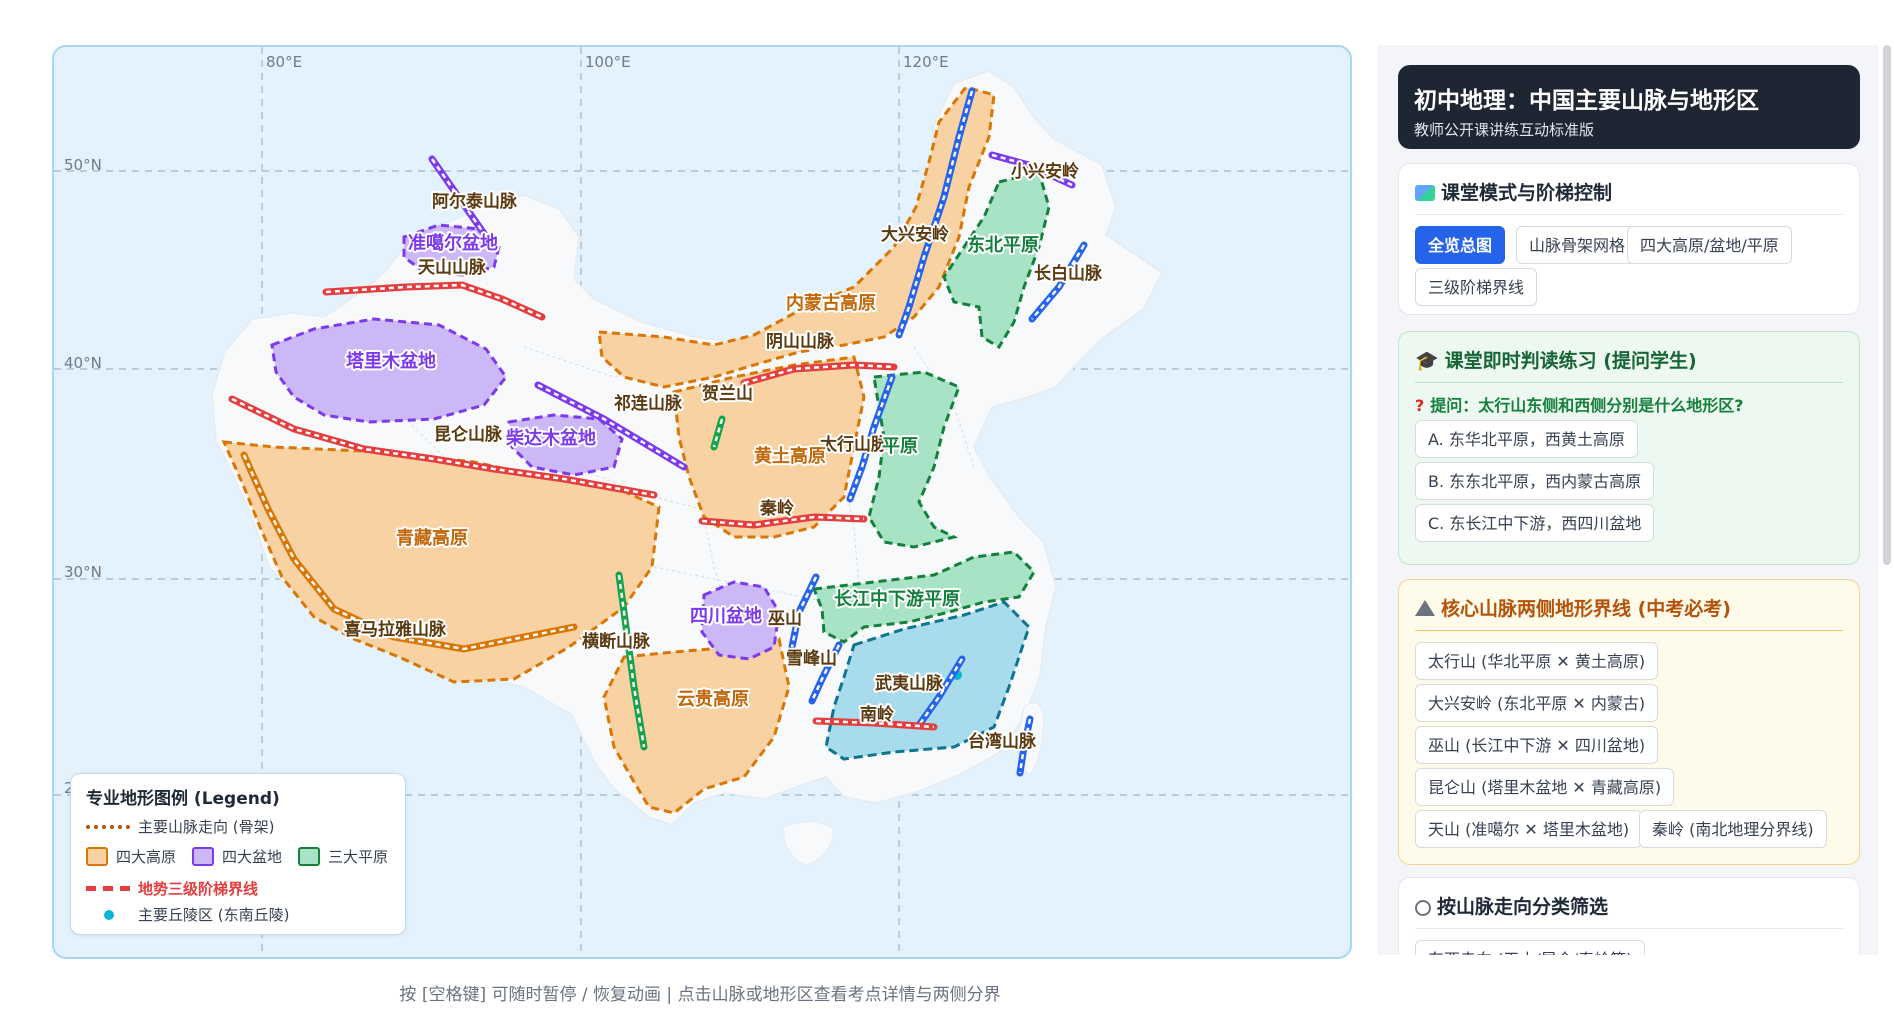 The width and height of the screenshot is (1894, 1028). Describe the element at coordinates (206, 827) in the screenshot. I see `legend-mountain-text: 主要山脉走向 (骨架)` at that location.